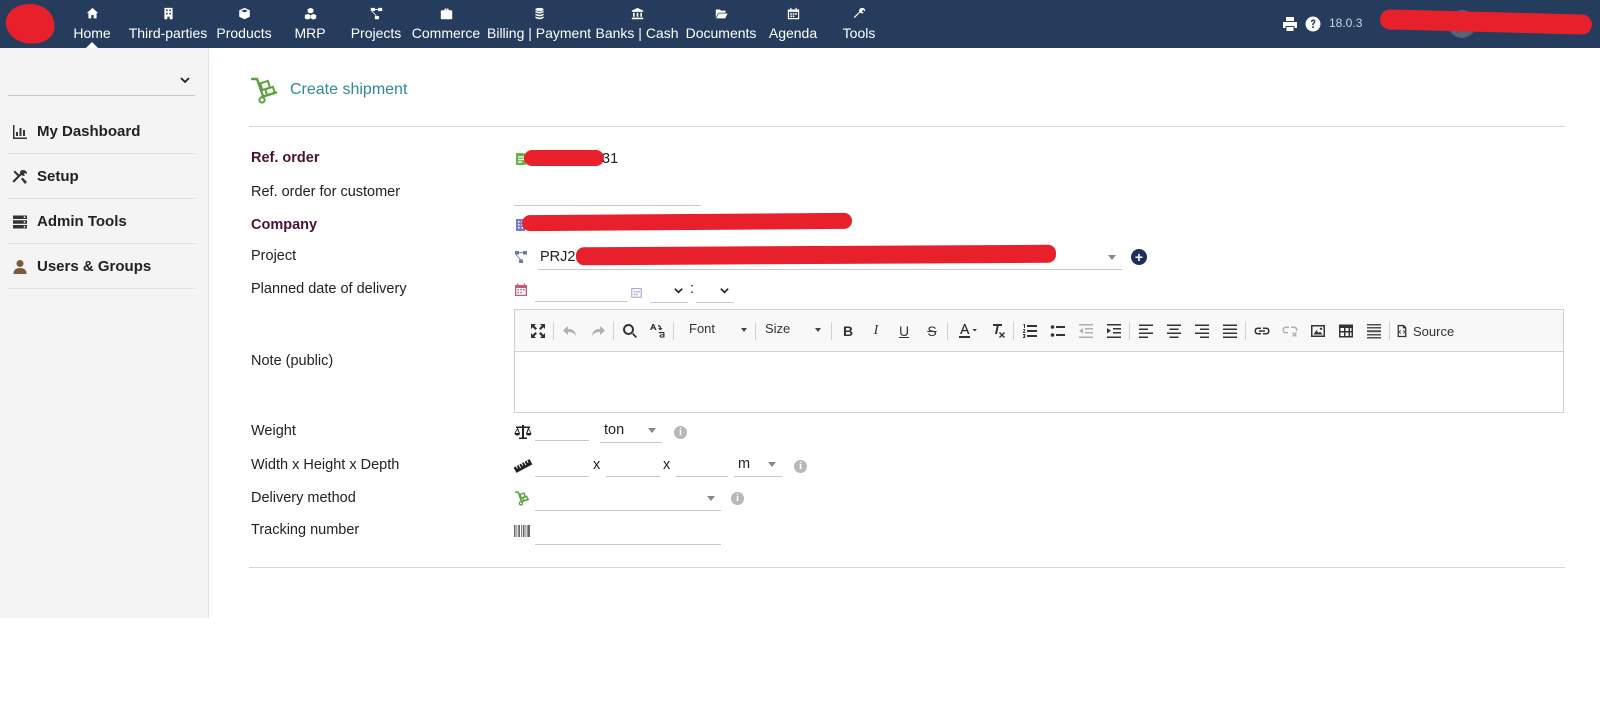 This screenshot has width=1600, height=723. Describe the element at coordinates (628, 534) in the screenshot. I see `tracking-number-input` at that location.